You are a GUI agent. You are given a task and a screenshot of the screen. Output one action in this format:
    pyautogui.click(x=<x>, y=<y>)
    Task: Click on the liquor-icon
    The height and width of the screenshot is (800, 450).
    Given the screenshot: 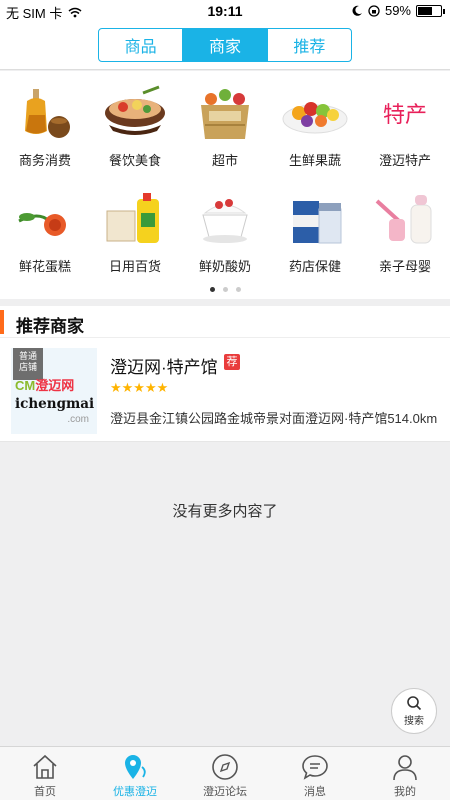 What is the action you would take?
    pyautogui.click(x=47, y=113)
    